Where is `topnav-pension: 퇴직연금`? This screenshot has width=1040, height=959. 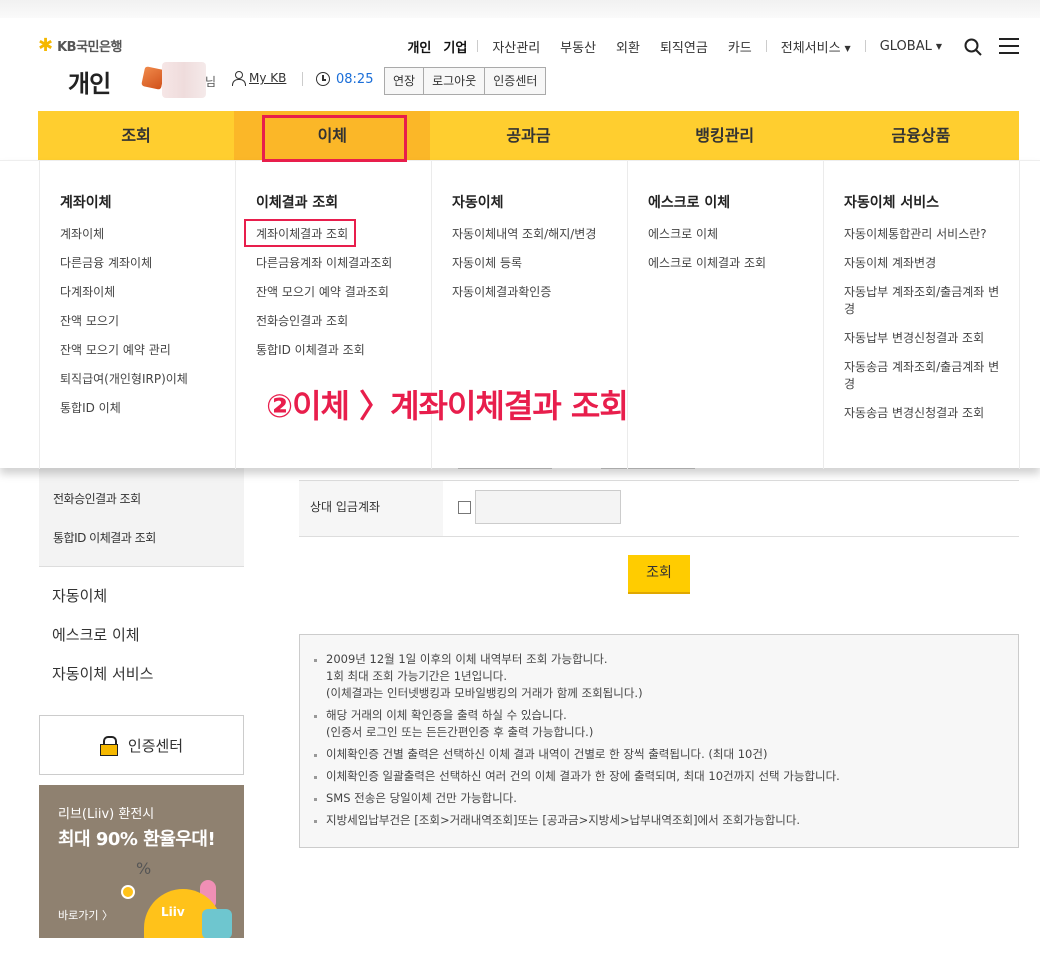
topnav-pension: 퇴직연금 is located at coordinates (684, 46).